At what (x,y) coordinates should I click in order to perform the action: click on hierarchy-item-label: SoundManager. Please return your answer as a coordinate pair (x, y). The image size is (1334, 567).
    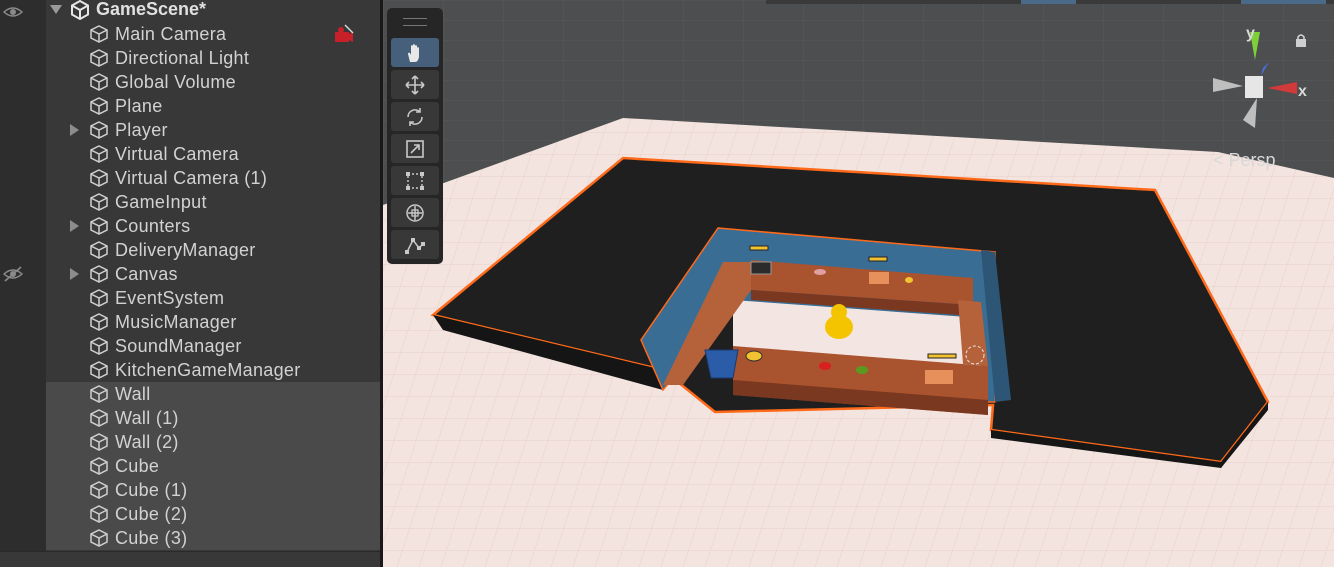
    Looking at the image, I should click on (178, 346).